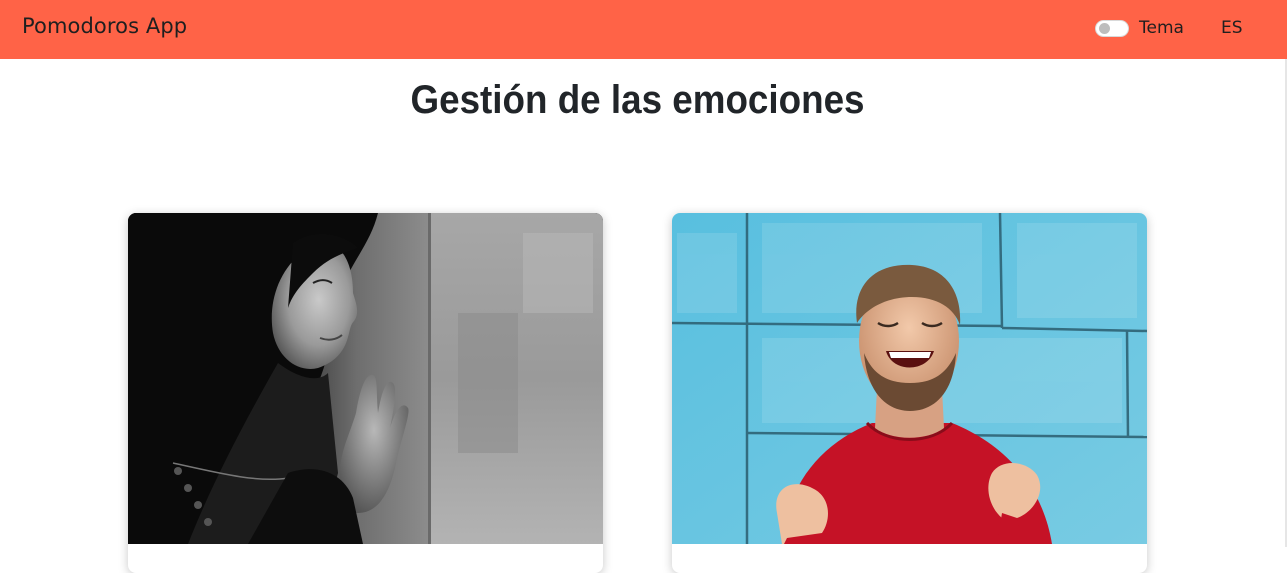 This screenshot has height=573, width=1287. Describe the element at coordinates (1112, 28) in the screenshot. I see `theme-switch` at that location.